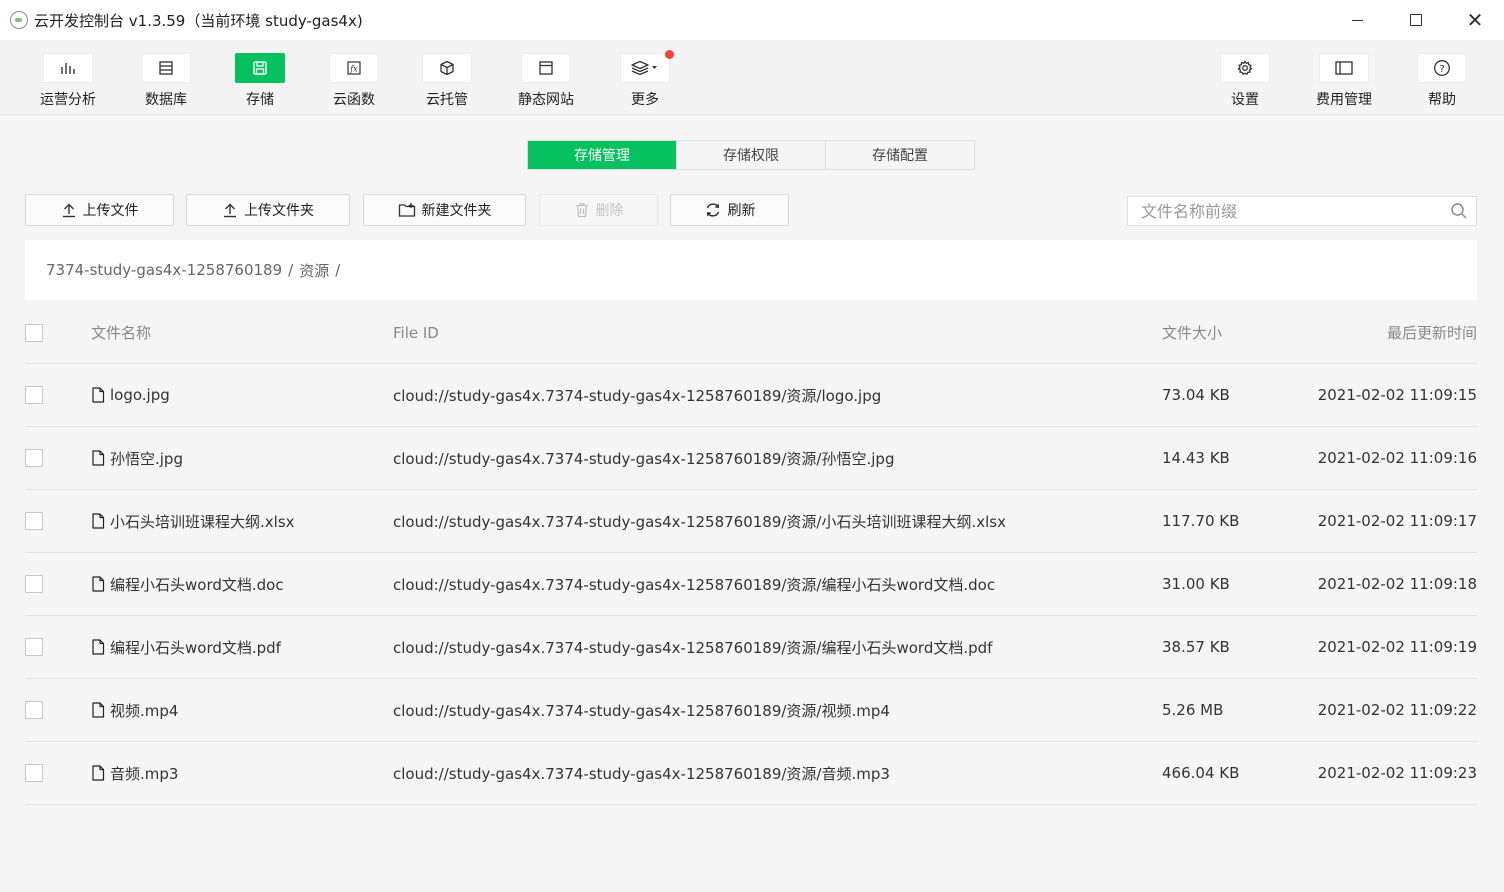 This screenshot has width=1504, height=892. What do you see at coordinates (645, 79) in the screenshot?
I see `toolbar-item-more: 更多` at bounding box center [645, 79].